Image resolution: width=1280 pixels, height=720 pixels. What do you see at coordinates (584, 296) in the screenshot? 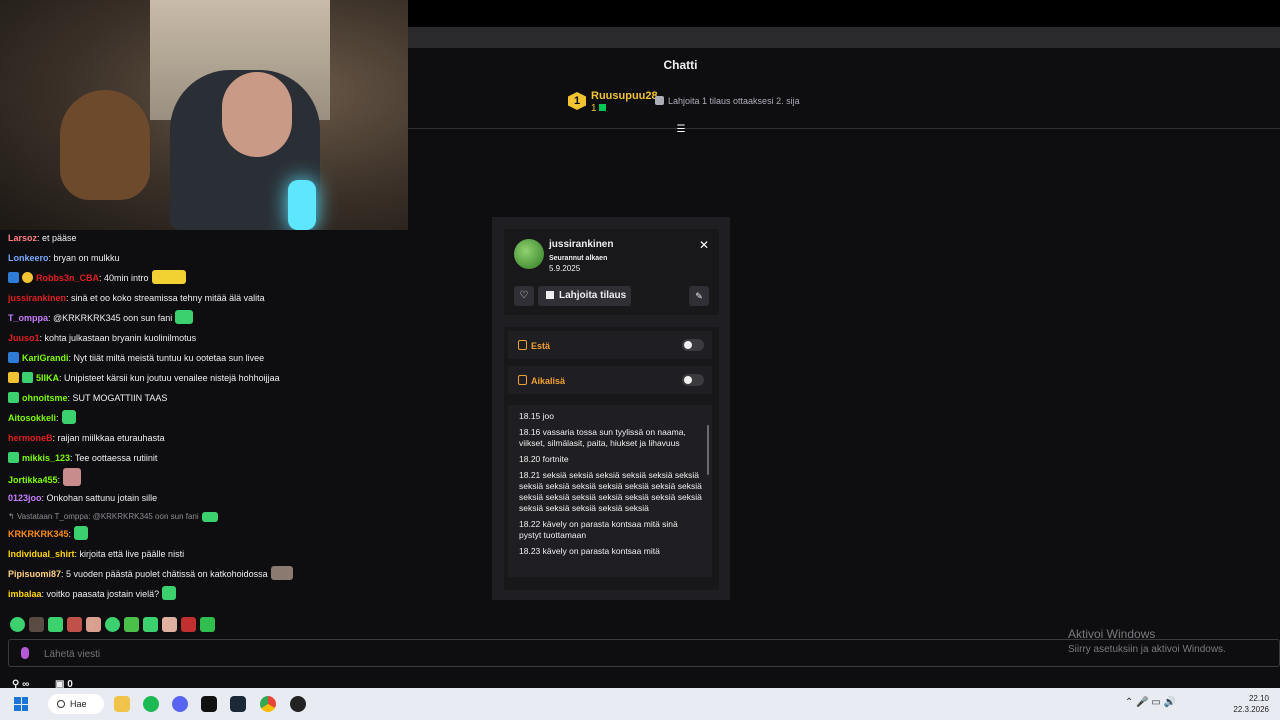
I see `gift-sub-button: Lahjoita tilaus` at bounding box center [584, 296].